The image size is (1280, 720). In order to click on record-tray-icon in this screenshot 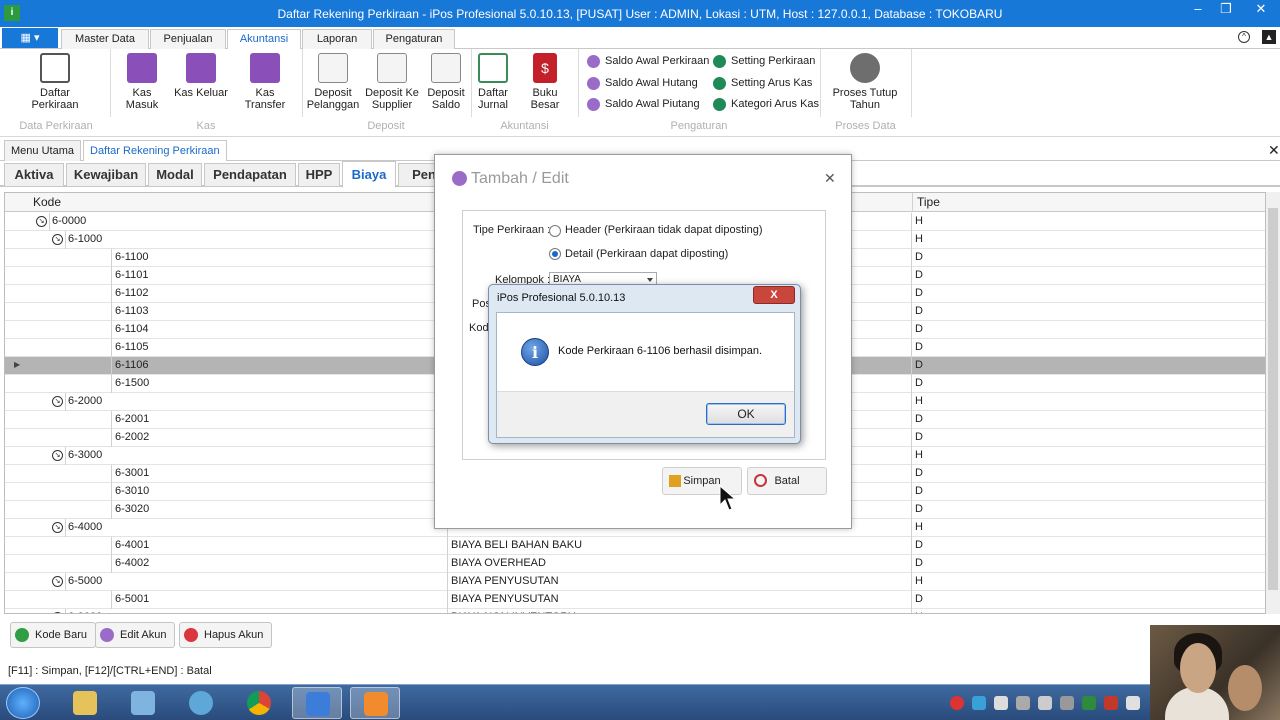, I will do `click(957, 703)`.